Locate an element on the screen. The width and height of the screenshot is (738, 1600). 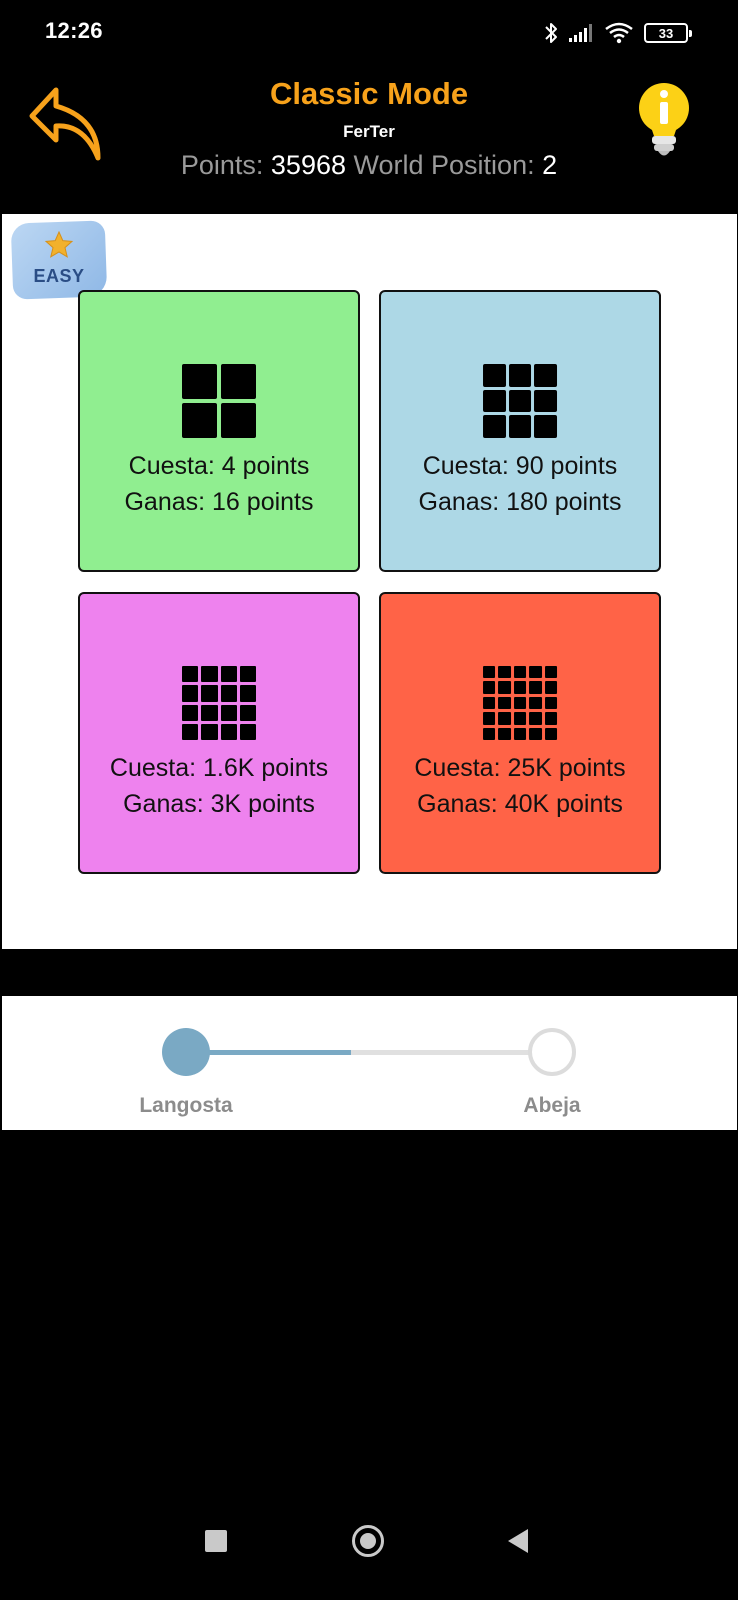
card-reward: Ganas: 3K points is located at coordinates (219, 804).